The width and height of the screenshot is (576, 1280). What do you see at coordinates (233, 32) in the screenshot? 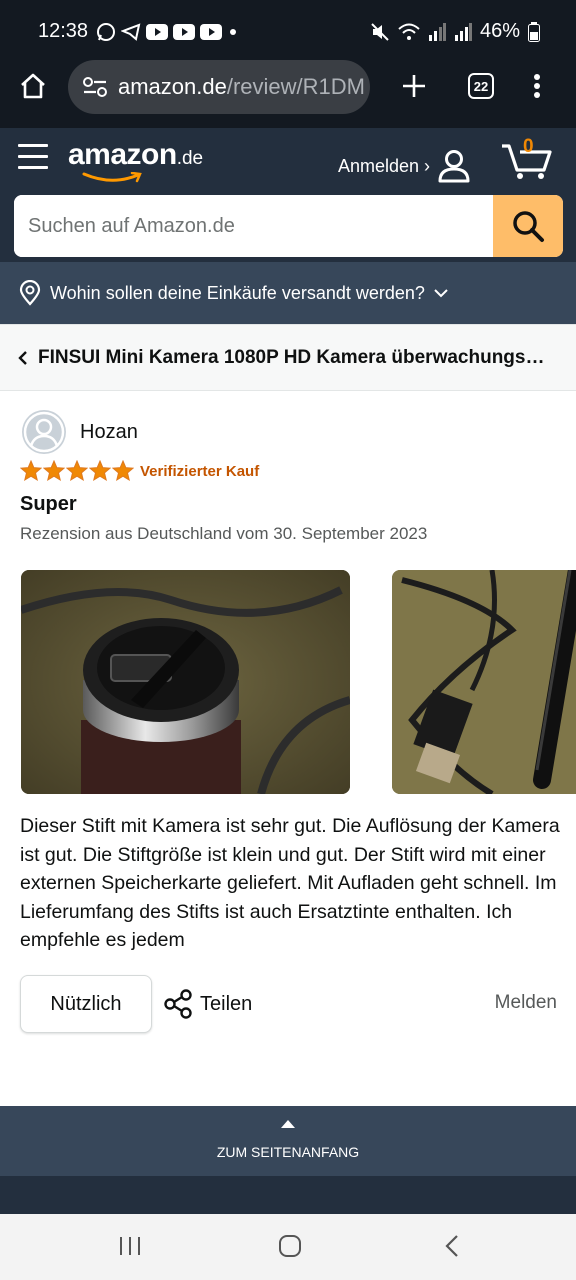
I see `notification-dot-icon` at bounding box center [233, 32].